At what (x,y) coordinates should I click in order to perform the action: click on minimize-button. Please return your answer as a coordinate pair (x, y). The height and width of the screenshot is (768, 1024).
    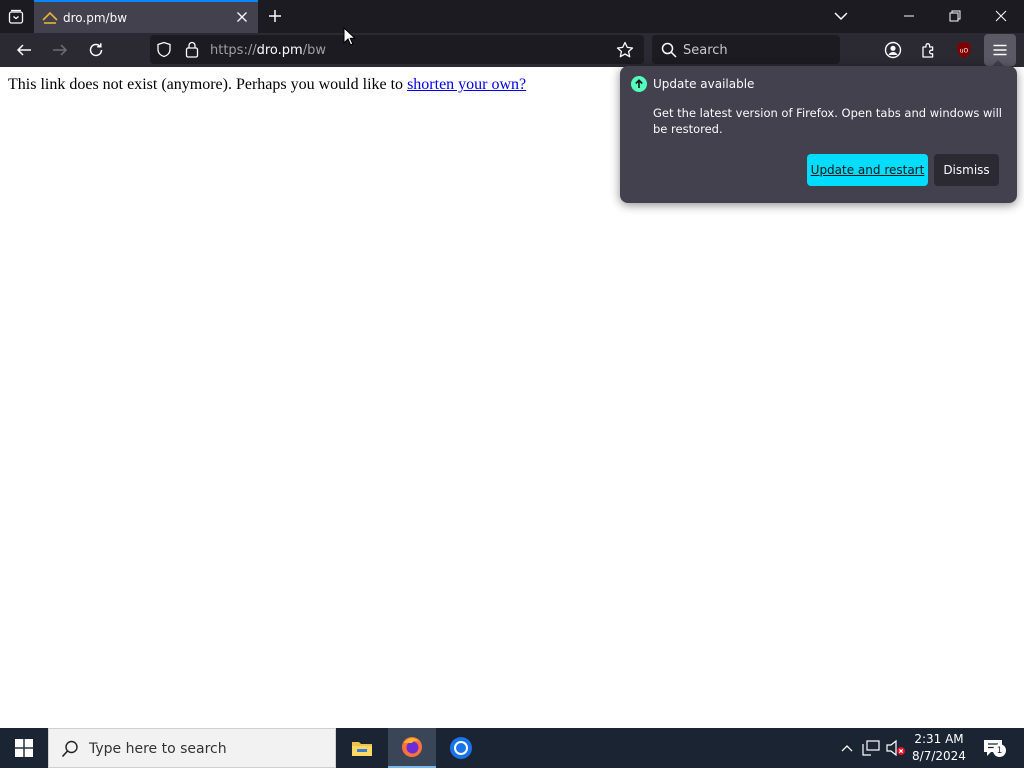
    Looking at the image, I should click on (909, 16).